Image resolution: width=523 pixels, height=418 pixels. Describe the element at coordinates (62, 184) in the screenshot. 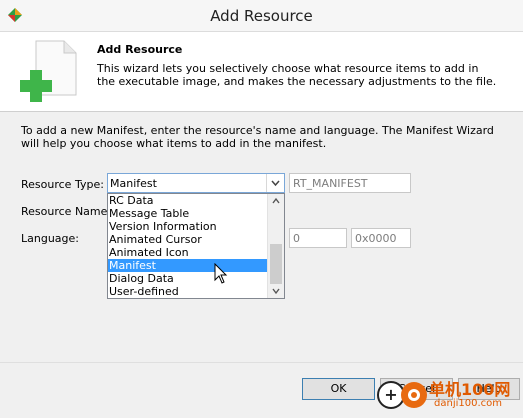

I see `resource-type-label: Resource Type:` at that location.